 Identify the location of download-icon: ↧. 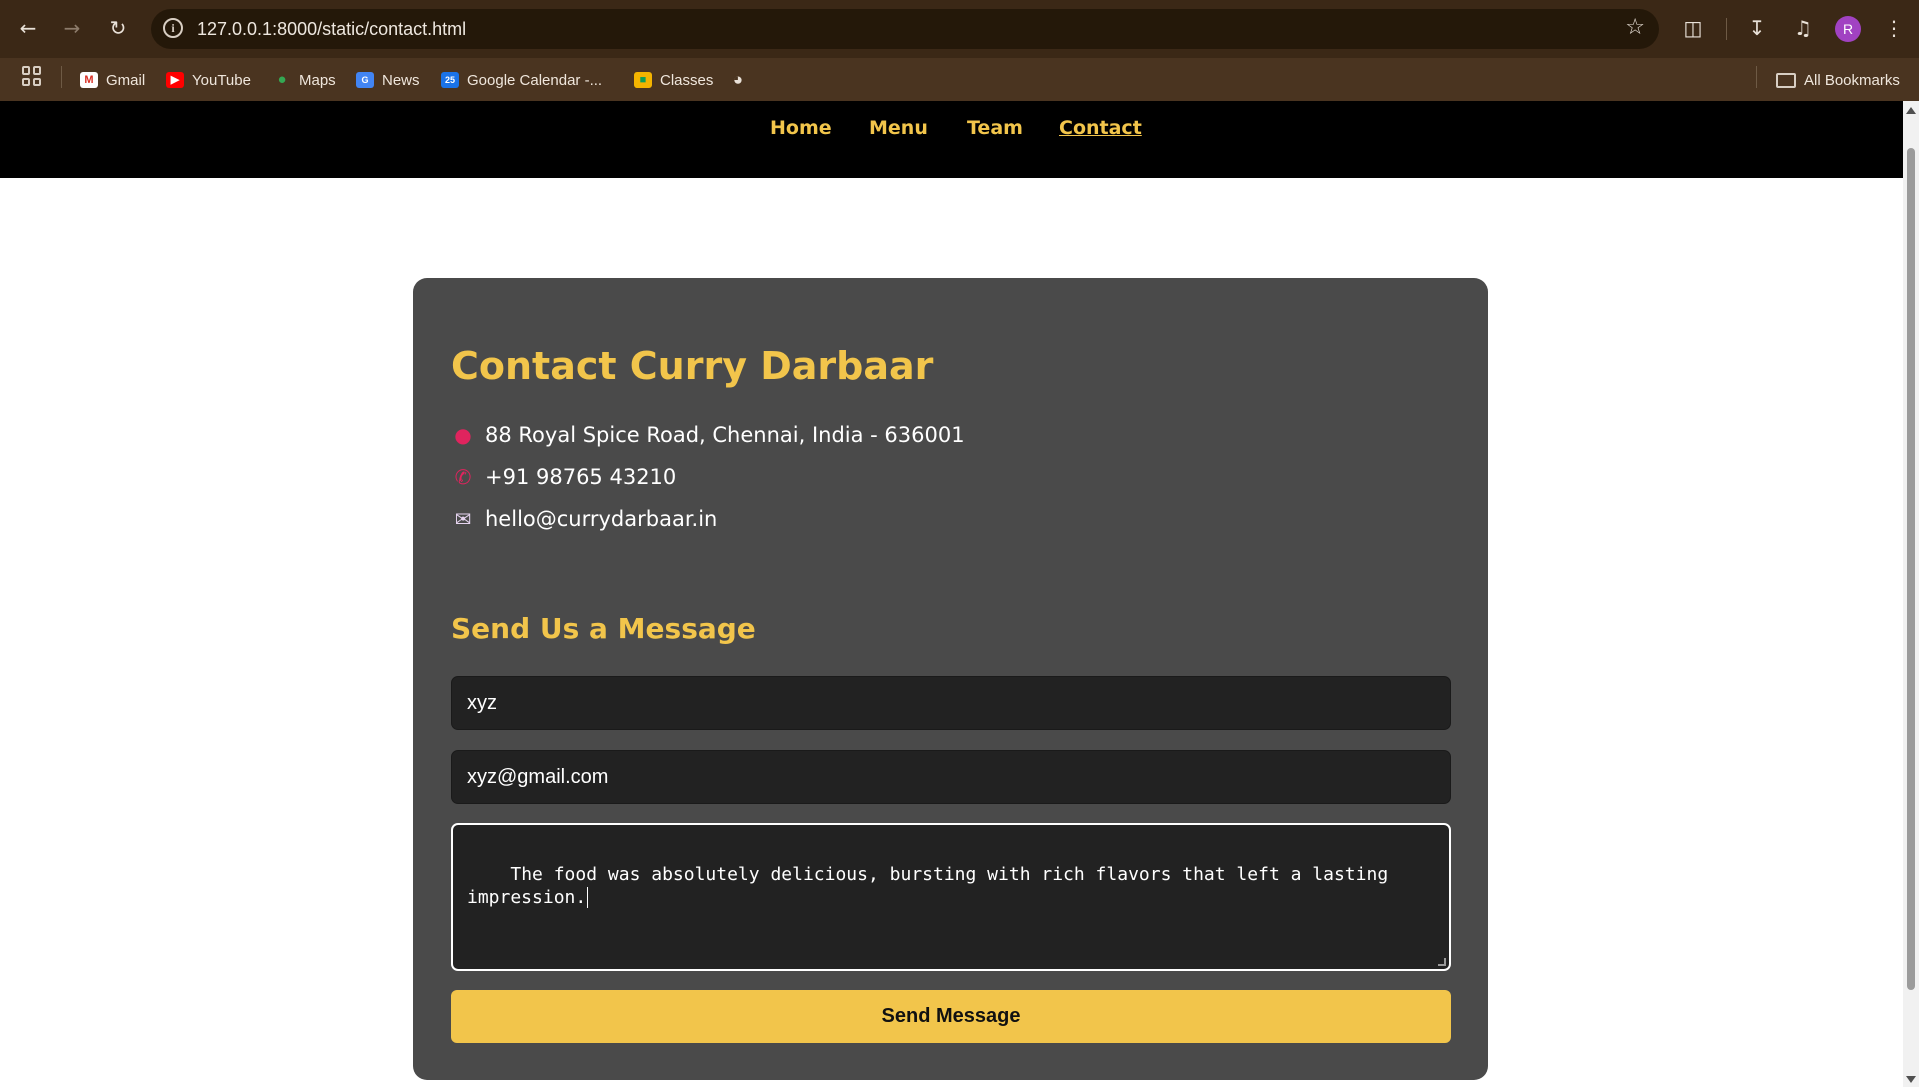
(1757, 28).